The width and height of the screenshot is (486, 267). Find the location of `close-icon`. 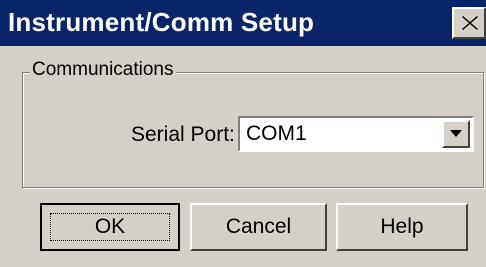

close-icon is located at coordinates (470, 23).